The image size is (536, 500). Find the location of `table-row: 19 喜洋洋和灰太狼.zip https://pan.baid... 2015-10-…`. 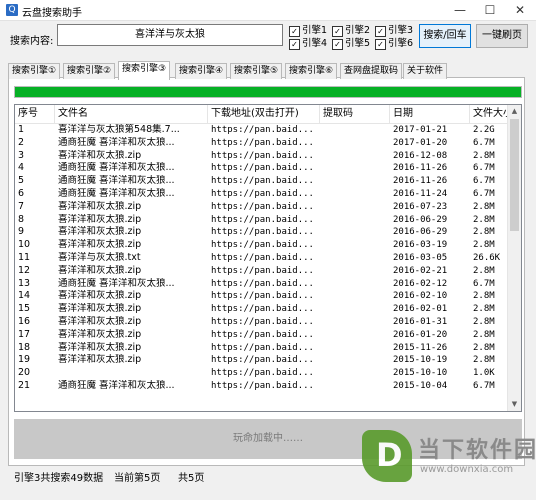

table-row: 19 喜洋洋和灰太狼.zip https://pan.baid... 2015-10-… is located at coordinates (262, 360).